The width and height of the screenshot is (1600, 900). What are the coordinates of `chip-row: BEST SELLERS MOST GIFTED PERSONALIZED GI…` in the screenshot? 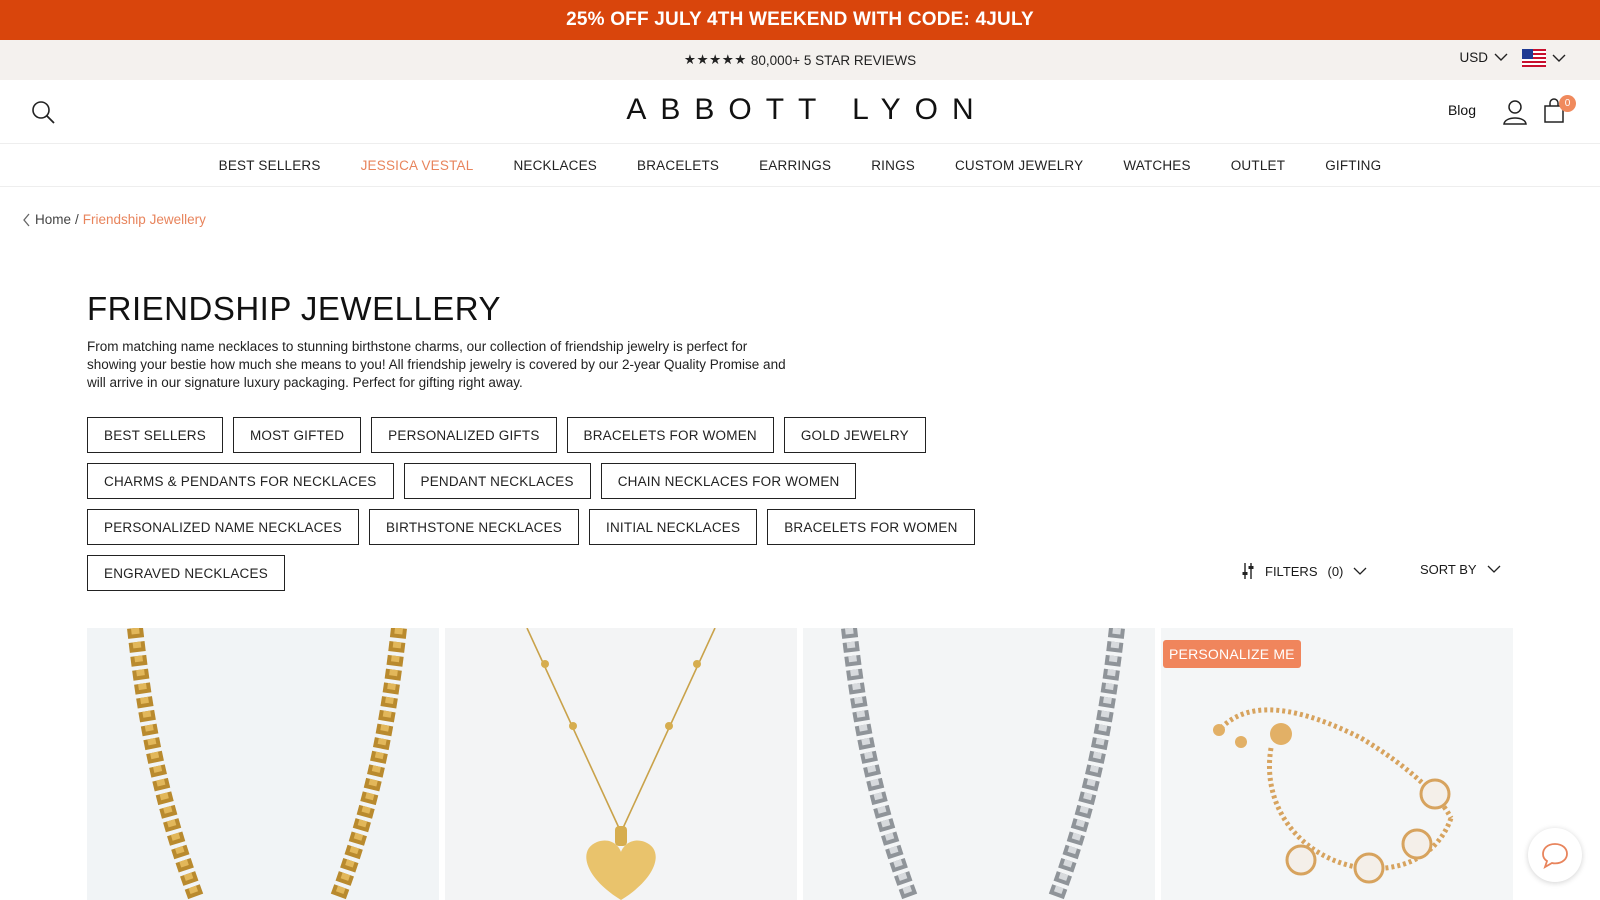 It's located at (531, 435).